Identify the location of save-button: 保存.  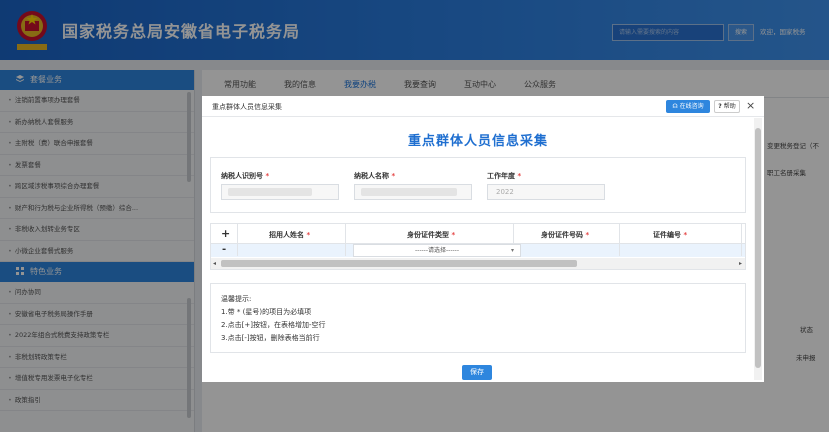
(477, 372).